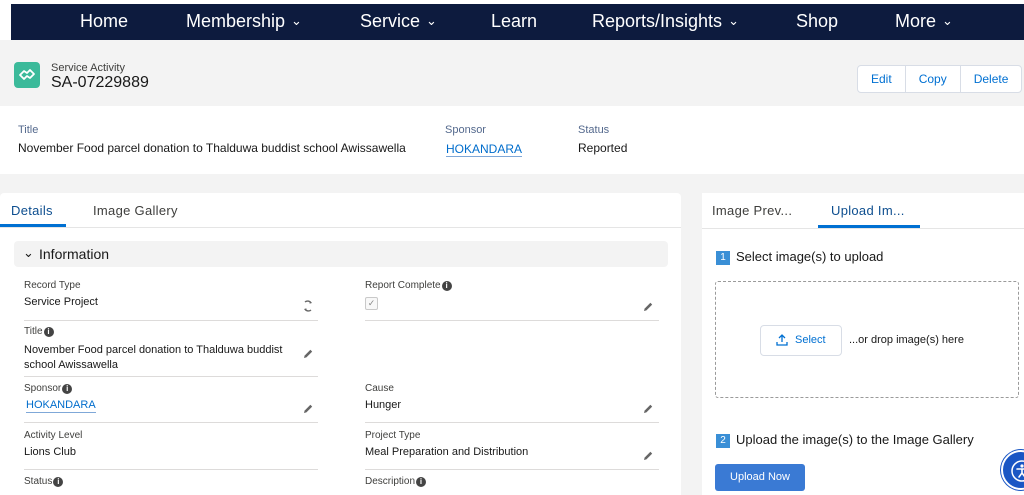 The image size is (1024, 495). What do you see at coordinates (855, 439) in the screenshot?
I see `step-text: Upload the image(s) to the Image Gallery` at bounding box center [855, 439].